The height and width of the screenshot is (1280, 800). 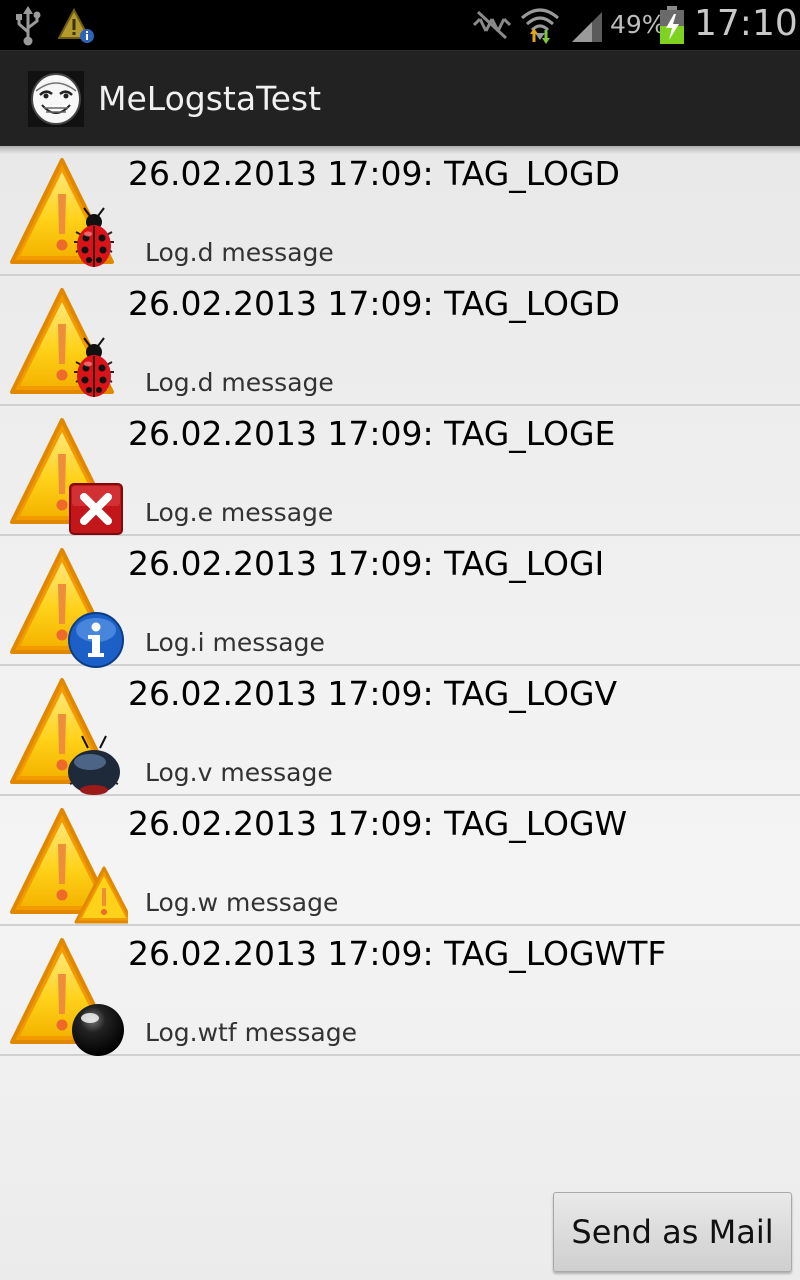 I want to click on log-title: 26.02.2013 17:09: TAG_LOGV, so click(x=373, y=693).